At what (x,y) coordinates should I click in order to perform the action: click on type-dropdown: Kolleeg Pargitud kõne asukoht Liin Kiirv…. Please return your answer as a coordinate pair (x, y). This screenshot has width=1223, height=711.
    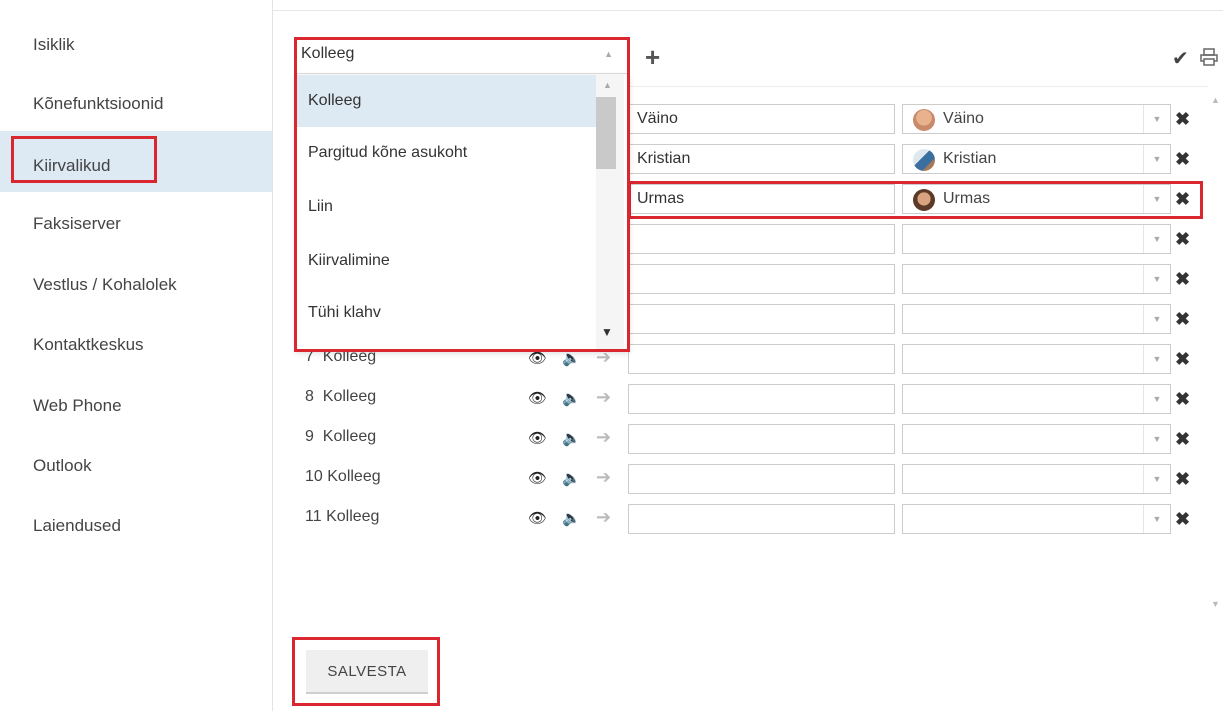
    Looking at the image, I should click on (462, 213).